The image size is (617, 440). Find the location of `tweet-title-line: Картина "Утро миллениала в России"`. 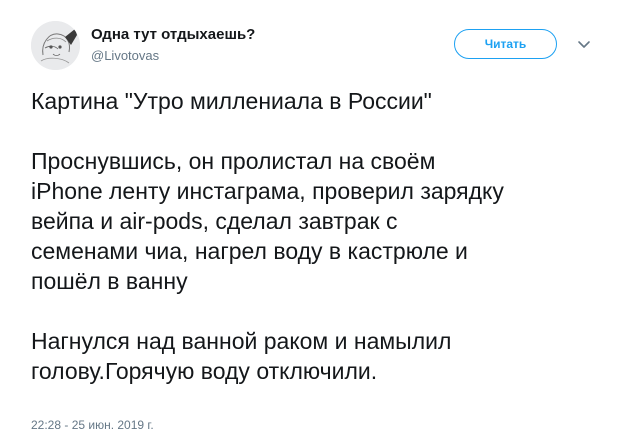

tweet-title-line: Картина "Утро миллениала в России" is located at coordinates (231, 101).